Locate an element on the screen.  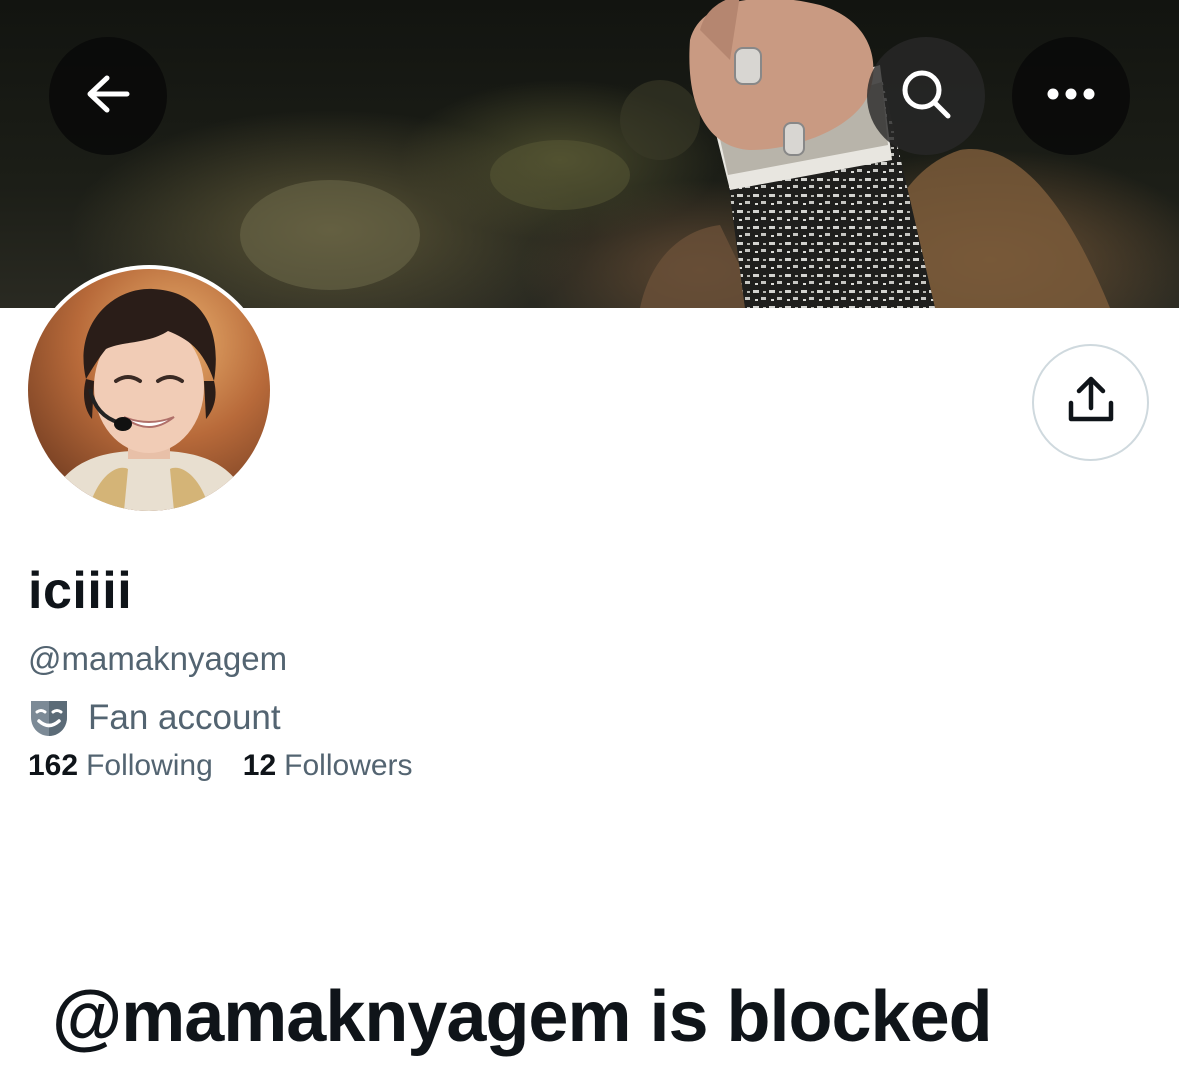
following-label: Following is located at coordinates (149, 765).